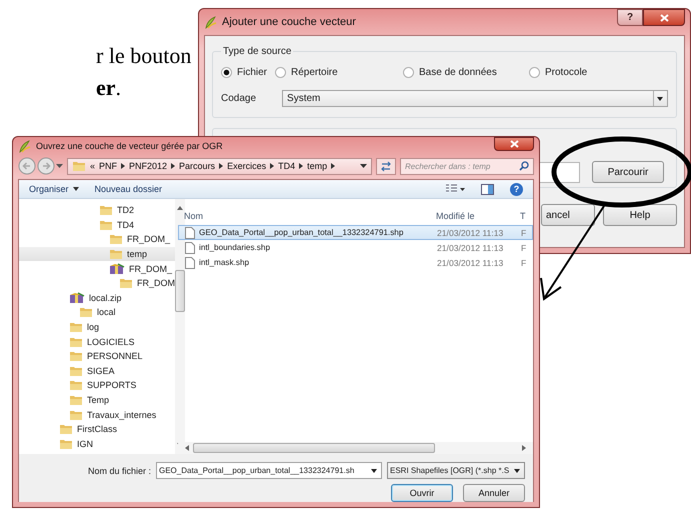  Describe the element at coordinates (180, 326) in the screenshot. I see `vertical-scrollbar` at that location.